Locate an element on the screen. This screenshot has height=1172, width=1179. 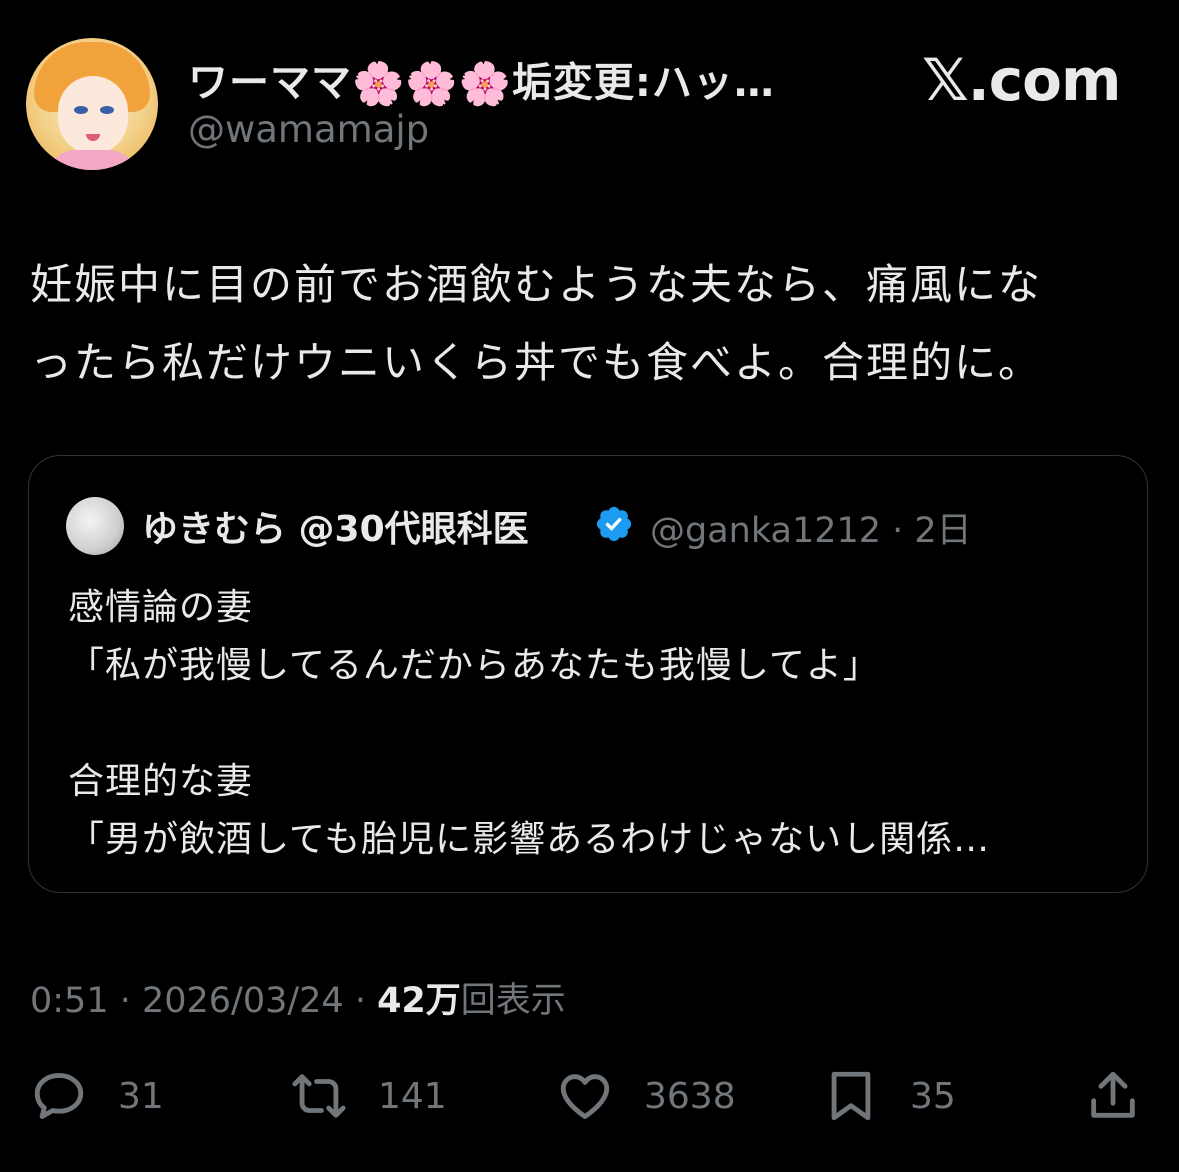
share-icon is located at coordinates (1113, 1094).